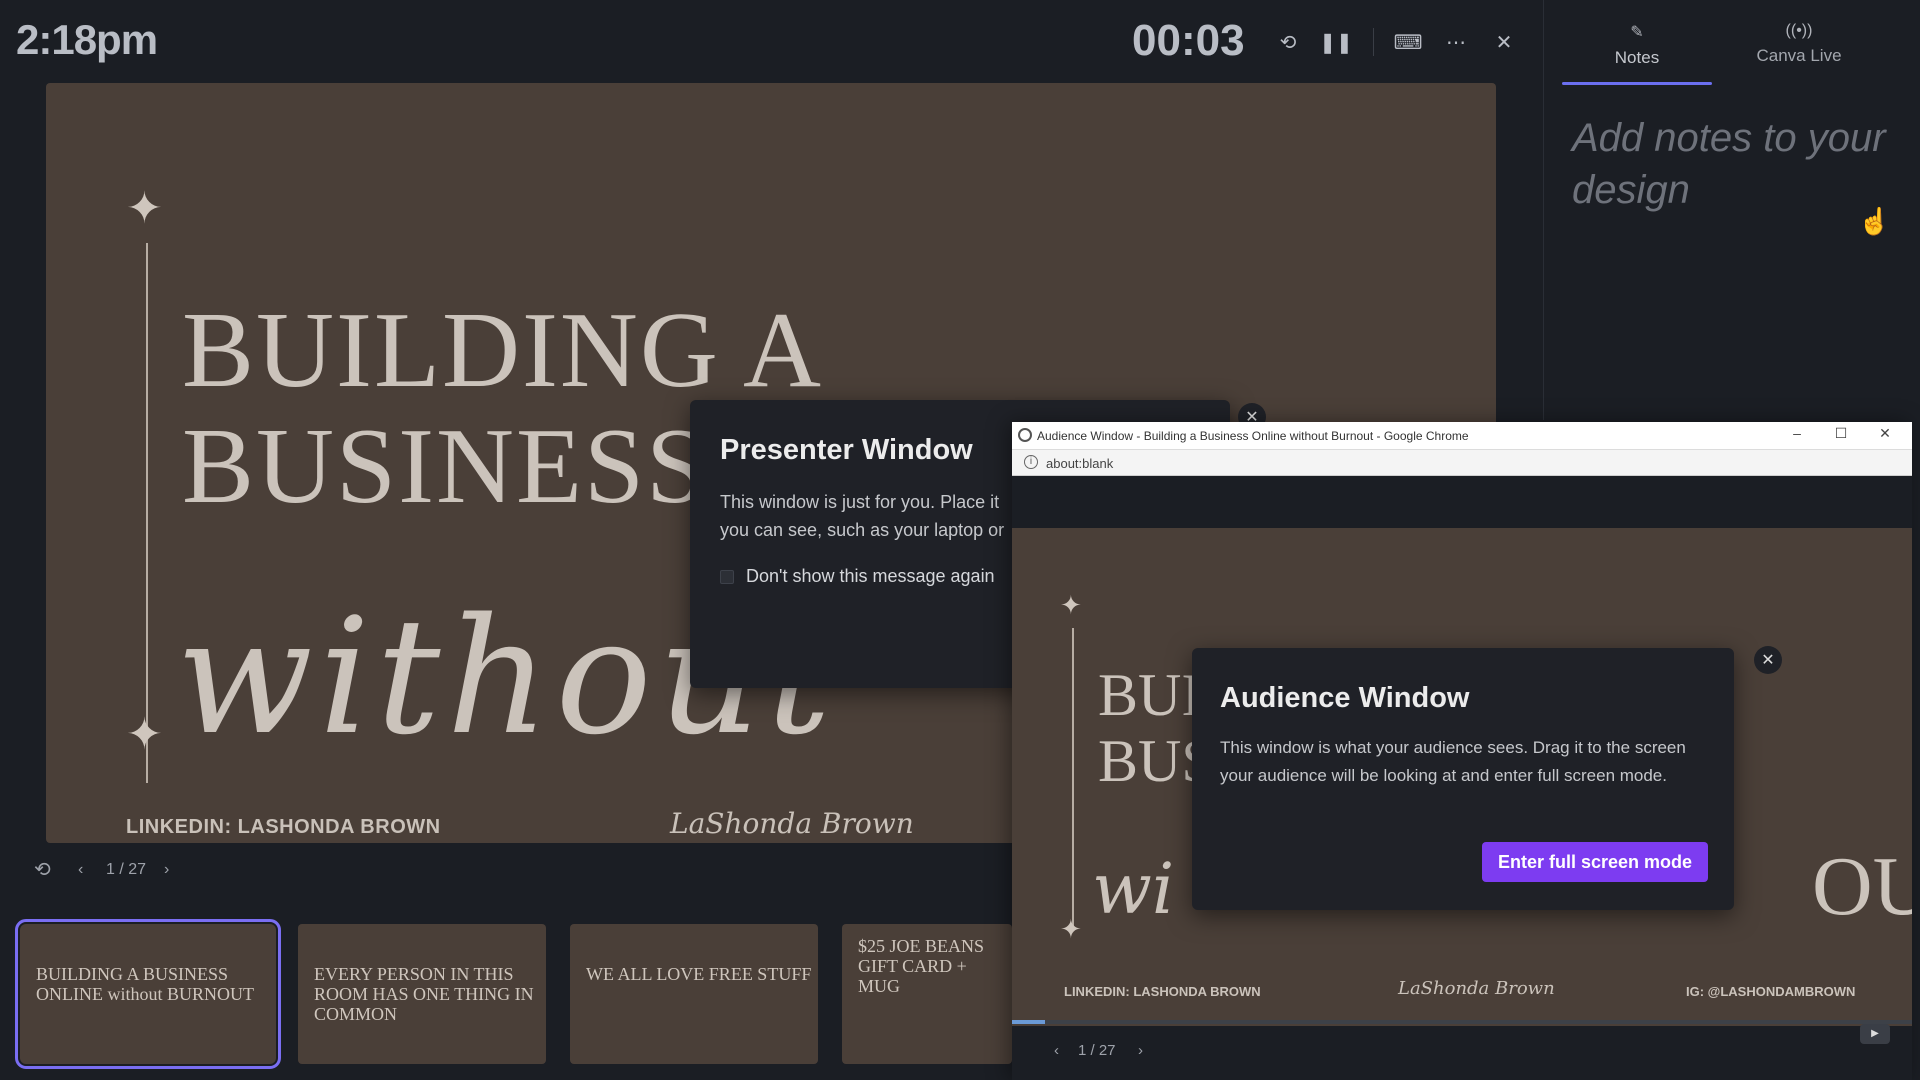  What do you see at coordinates (1476, 988) in the screenshot?
I see `audience-footer-signature: LaShonda Brown` at bounding box center [1476, 988].